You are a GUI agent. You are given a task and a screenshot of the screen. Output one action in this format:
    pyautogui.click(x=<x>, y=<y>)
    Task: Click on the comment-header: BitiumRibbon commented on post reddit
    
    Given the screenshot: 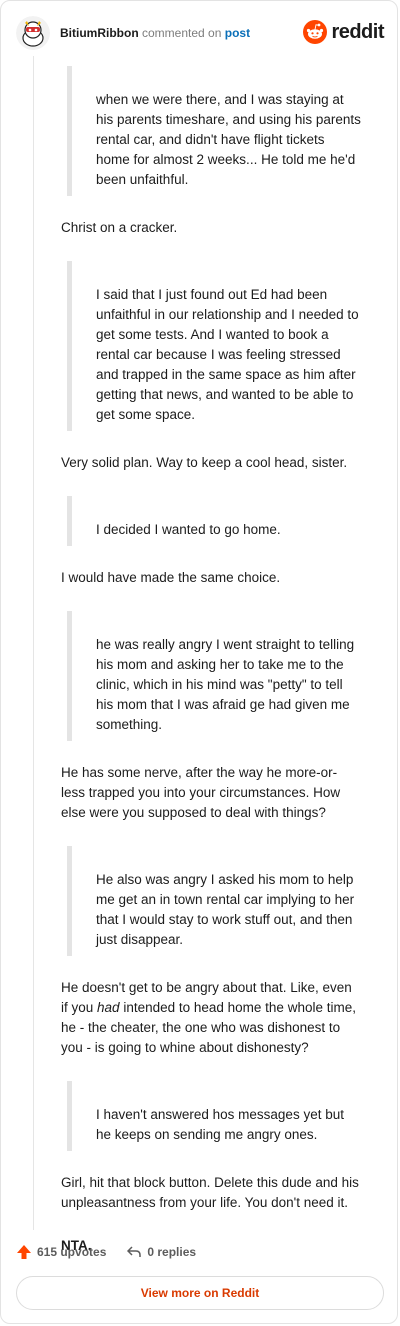 What is the action you would take?
    pyautogui.click(x=200, y=33)
    